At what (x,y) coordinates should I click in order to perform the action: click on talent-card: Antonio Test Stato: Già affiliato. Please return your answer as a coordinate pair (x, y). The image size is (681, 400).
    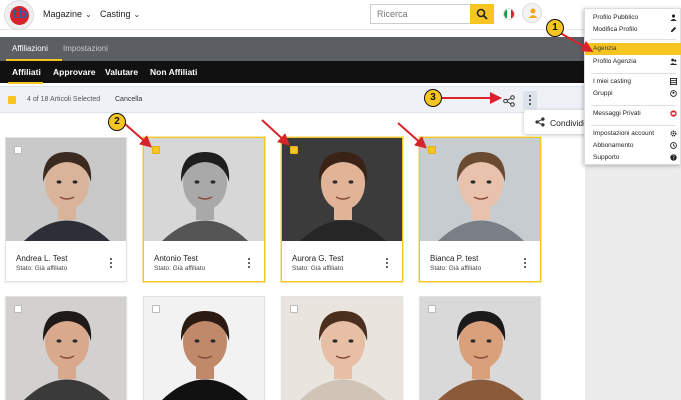
    Looking at the image, I should click on (204, 209).